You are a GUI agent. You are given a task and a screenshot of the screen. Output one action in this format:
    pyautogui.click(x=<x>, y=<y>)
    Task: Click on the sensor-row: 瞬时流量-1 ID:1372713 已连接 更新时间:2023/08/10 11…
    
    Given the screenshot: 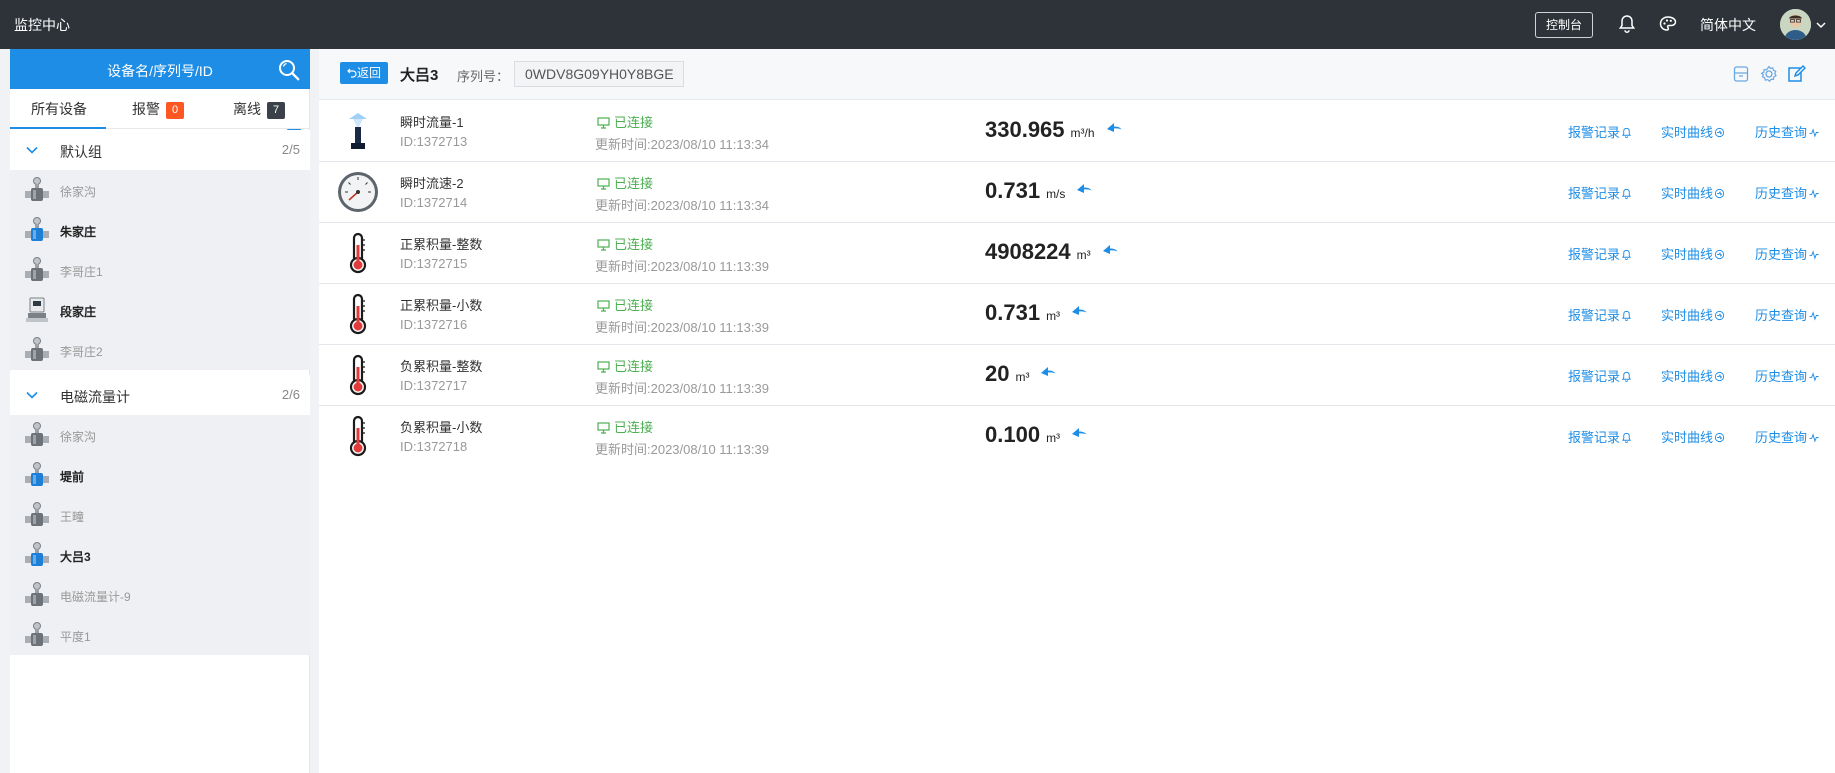 What is the action you would take?
    pyautogui.click(x=1077, y=131)
    